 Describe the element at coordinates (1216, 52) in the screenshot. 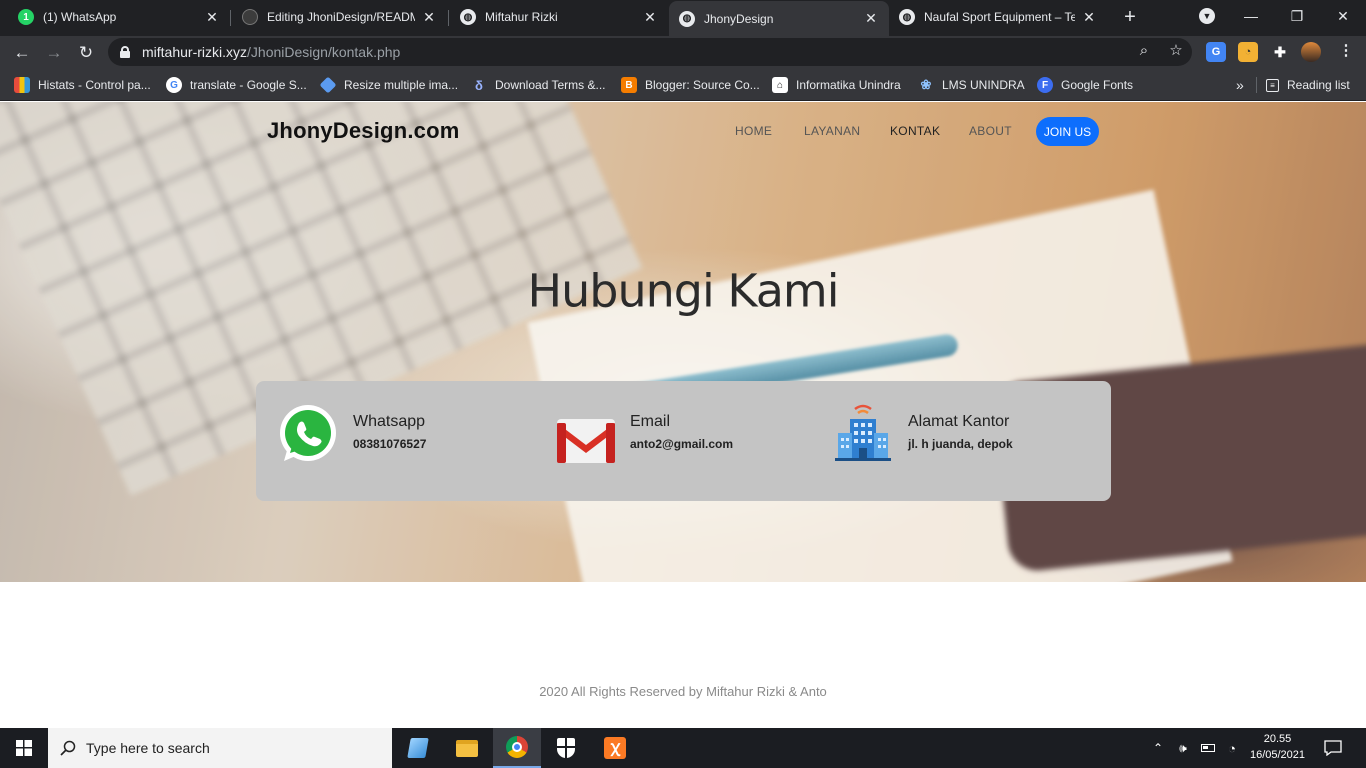

I see `google-translate-extension-icon: G` at that location.